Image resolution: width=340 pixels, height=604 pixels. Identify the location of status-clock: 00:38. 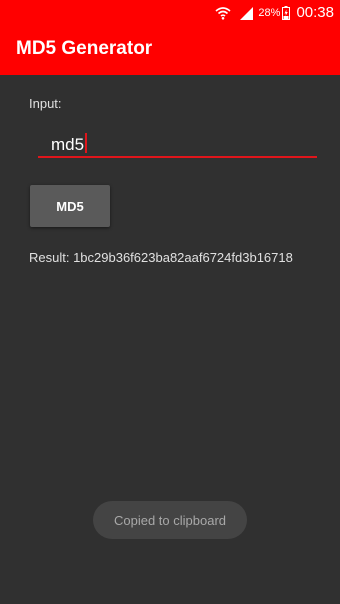
(315, 12).